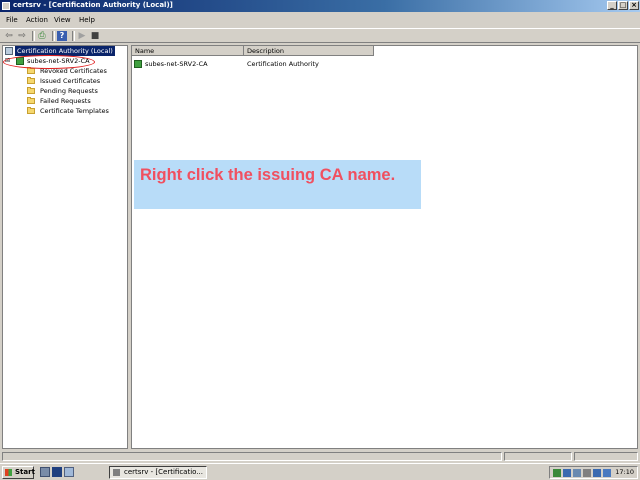 This screenshot has height=480, width=640. What do you see at coordinates (37, 20) in the screenshot?
I see `menu-action: Action` at bounding box center [37, 20].